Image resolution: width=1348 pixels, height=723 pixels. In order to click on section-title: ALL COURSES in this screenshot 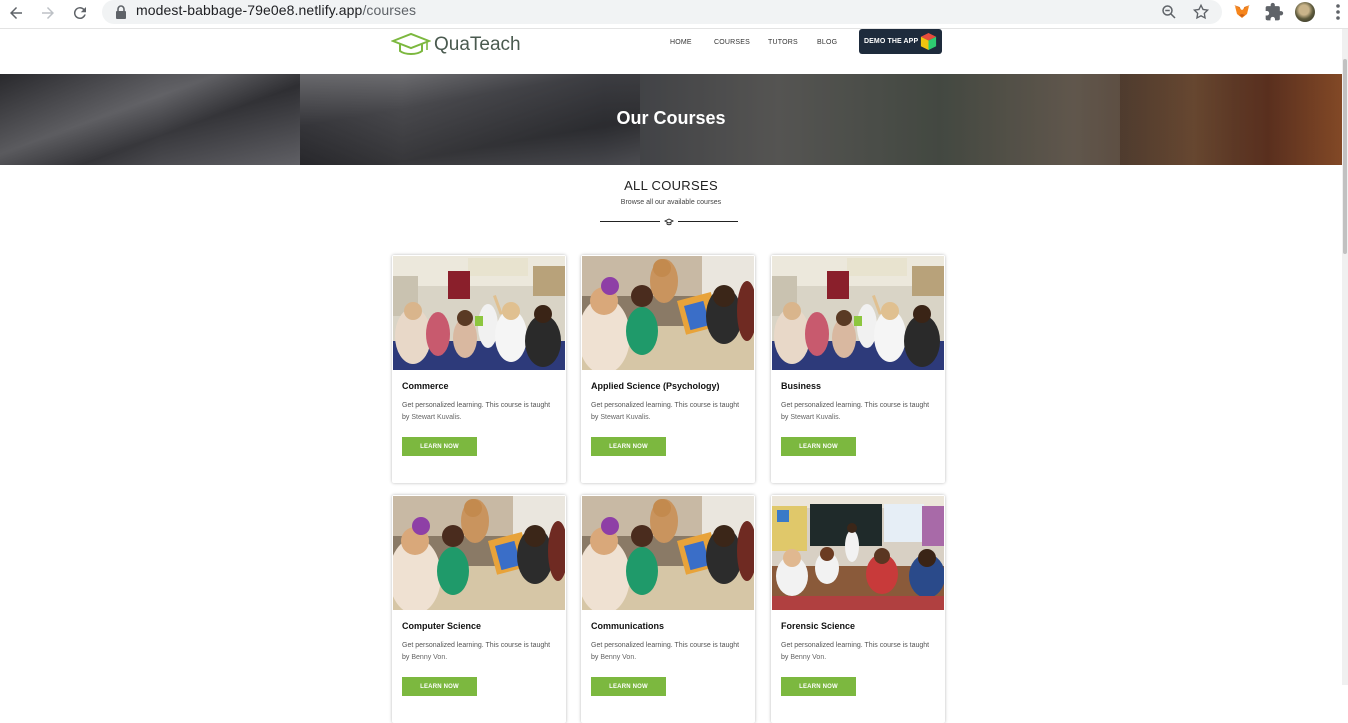, I will do `click(671, 185)`.